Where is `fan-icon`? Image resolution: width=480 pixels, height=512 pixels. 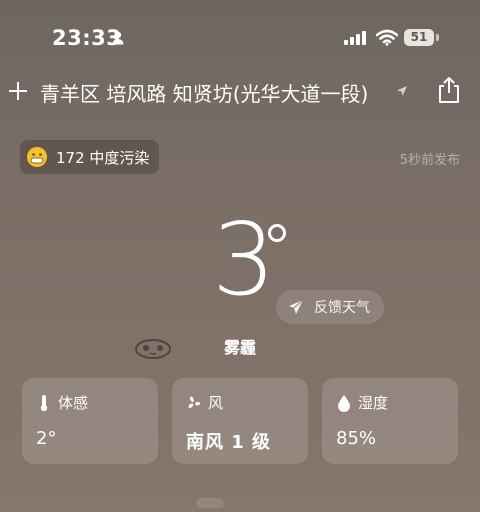
fan-icon is located at coordinates (194, 402).